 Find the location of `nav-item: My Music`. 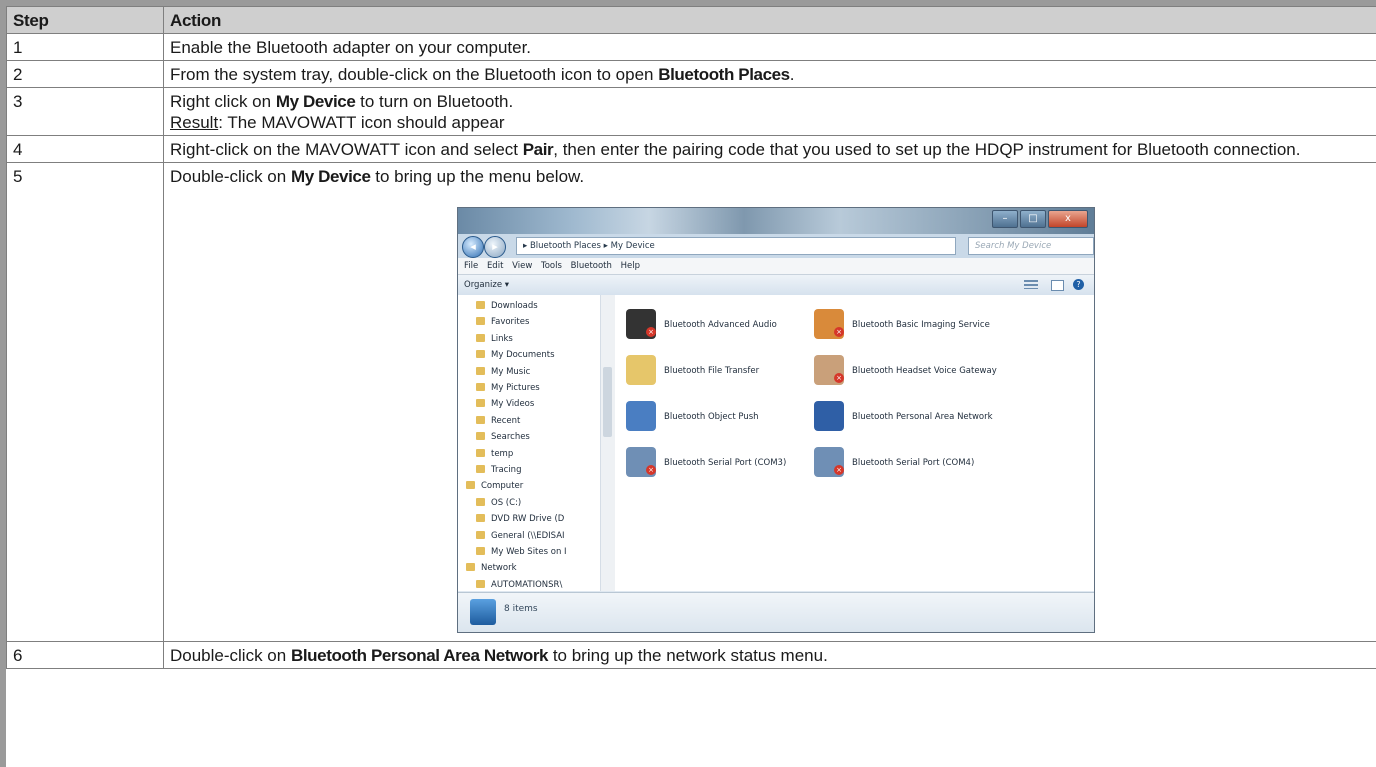

nav-item: My Music is located at coordinates (503, 372).